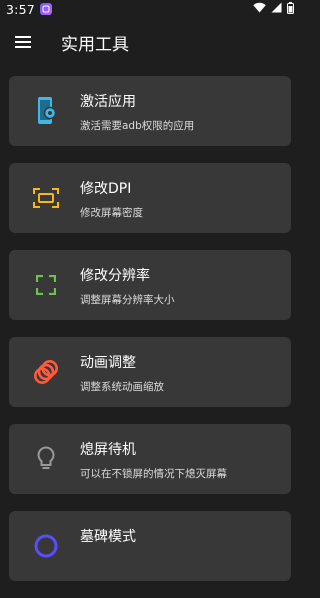 This screenshot has width=320, height=598. What do you see at coordinates (46, 546) in the screenshot?
I see `tombstone-icon` at bounding box center [46, 546].